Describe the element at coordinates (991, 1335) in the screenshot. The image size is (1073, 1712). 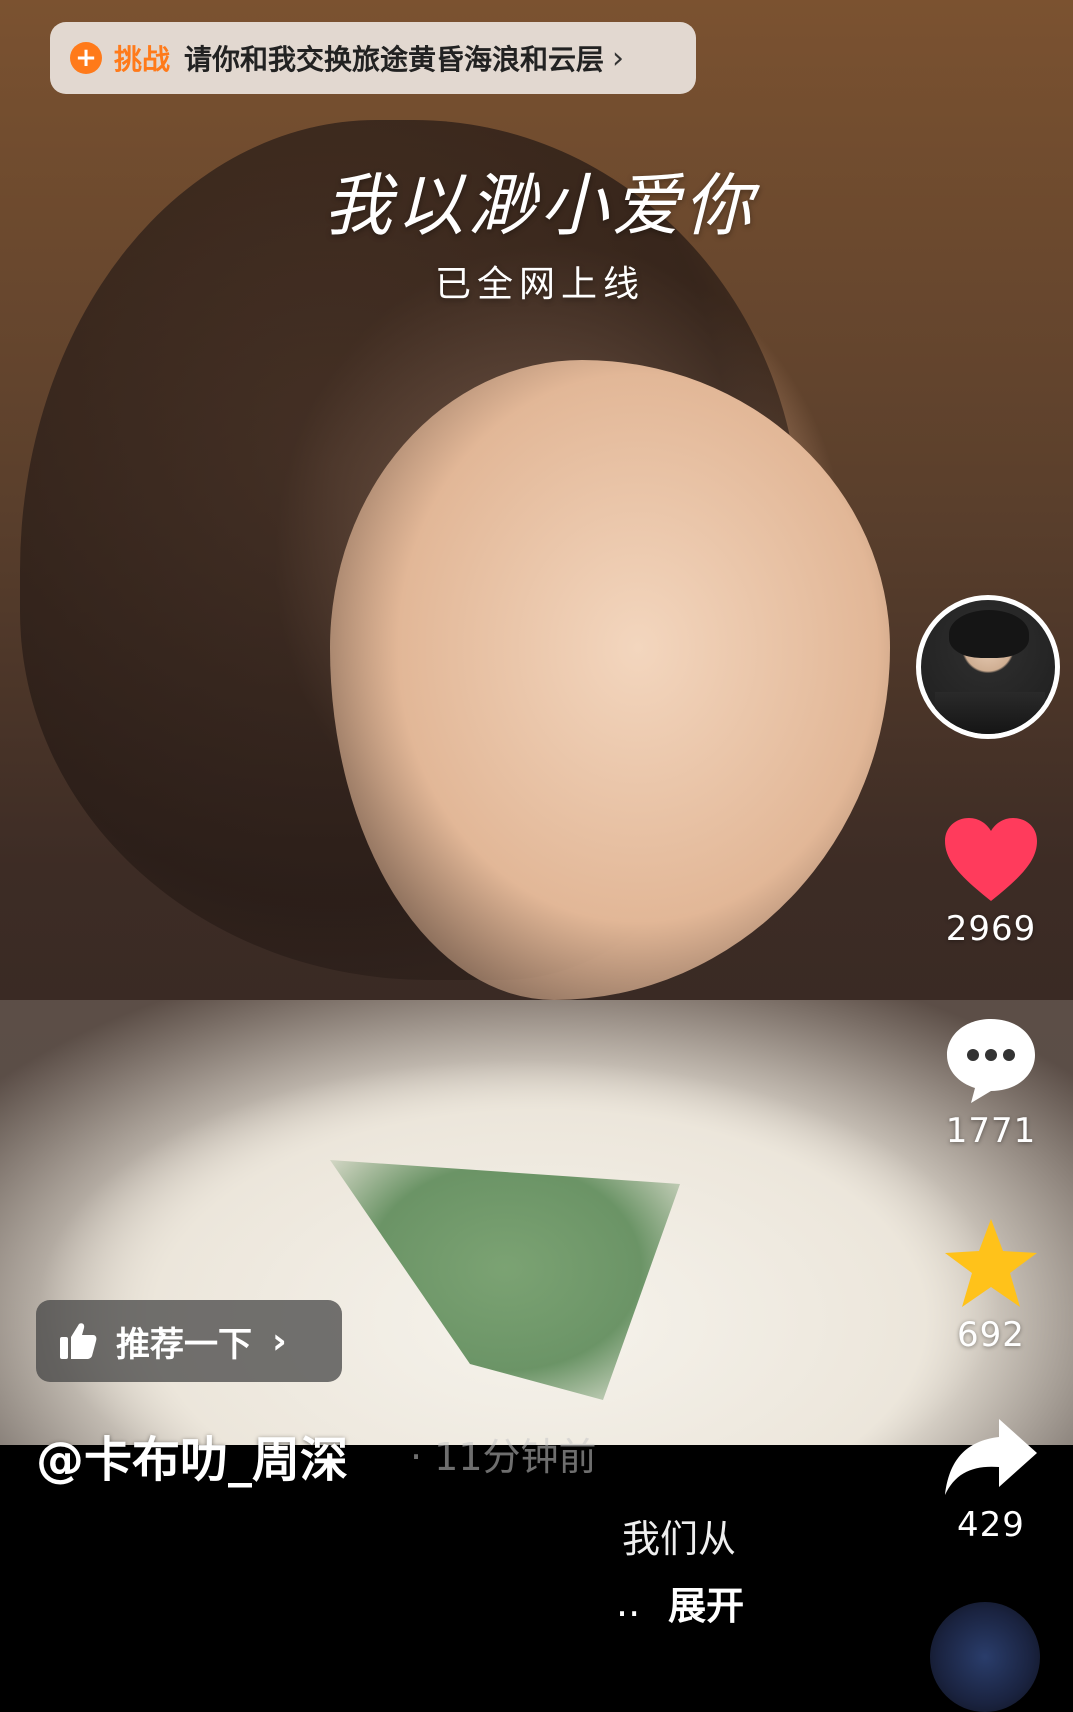
I see `favorite-count: 692` at that location.